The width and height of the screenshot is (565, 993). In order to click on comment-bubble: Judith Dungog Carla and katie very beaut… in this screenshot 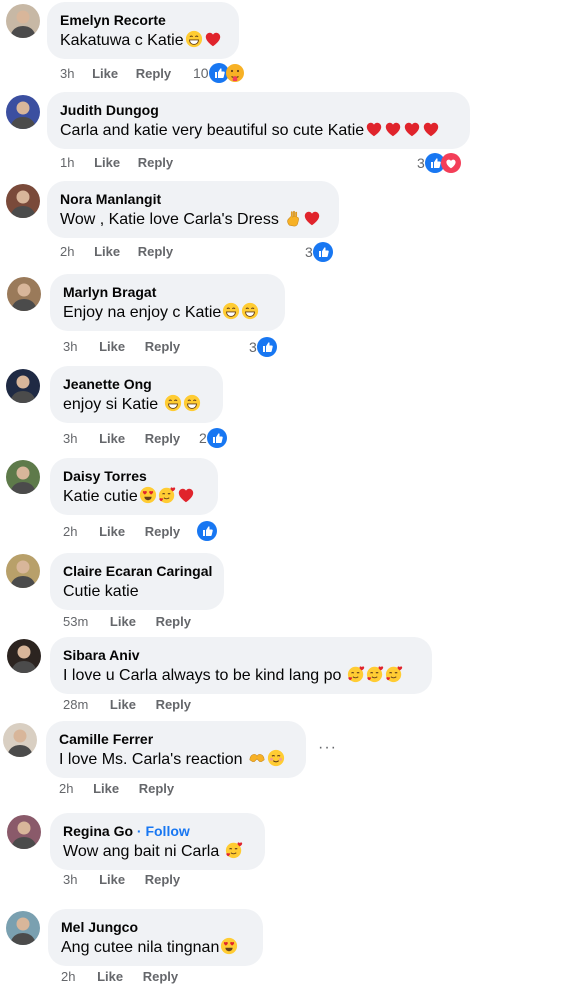, I will do `click(258, 120)`.